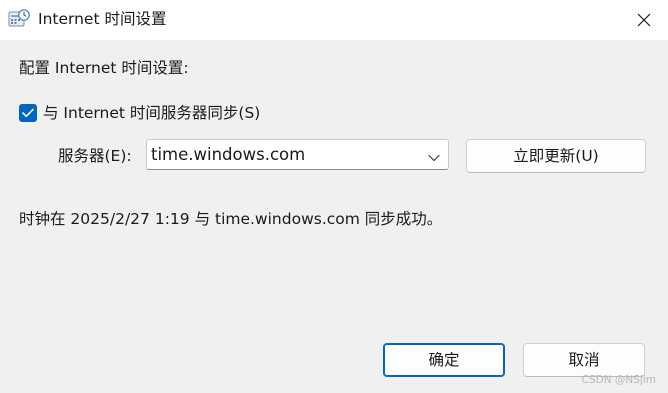 Image resolution: width=668 pixels, height=393 pixels. Describe the element at coordinates (95, 156) in the screenshot. I see `server-label: 服务器(E):` at that location.